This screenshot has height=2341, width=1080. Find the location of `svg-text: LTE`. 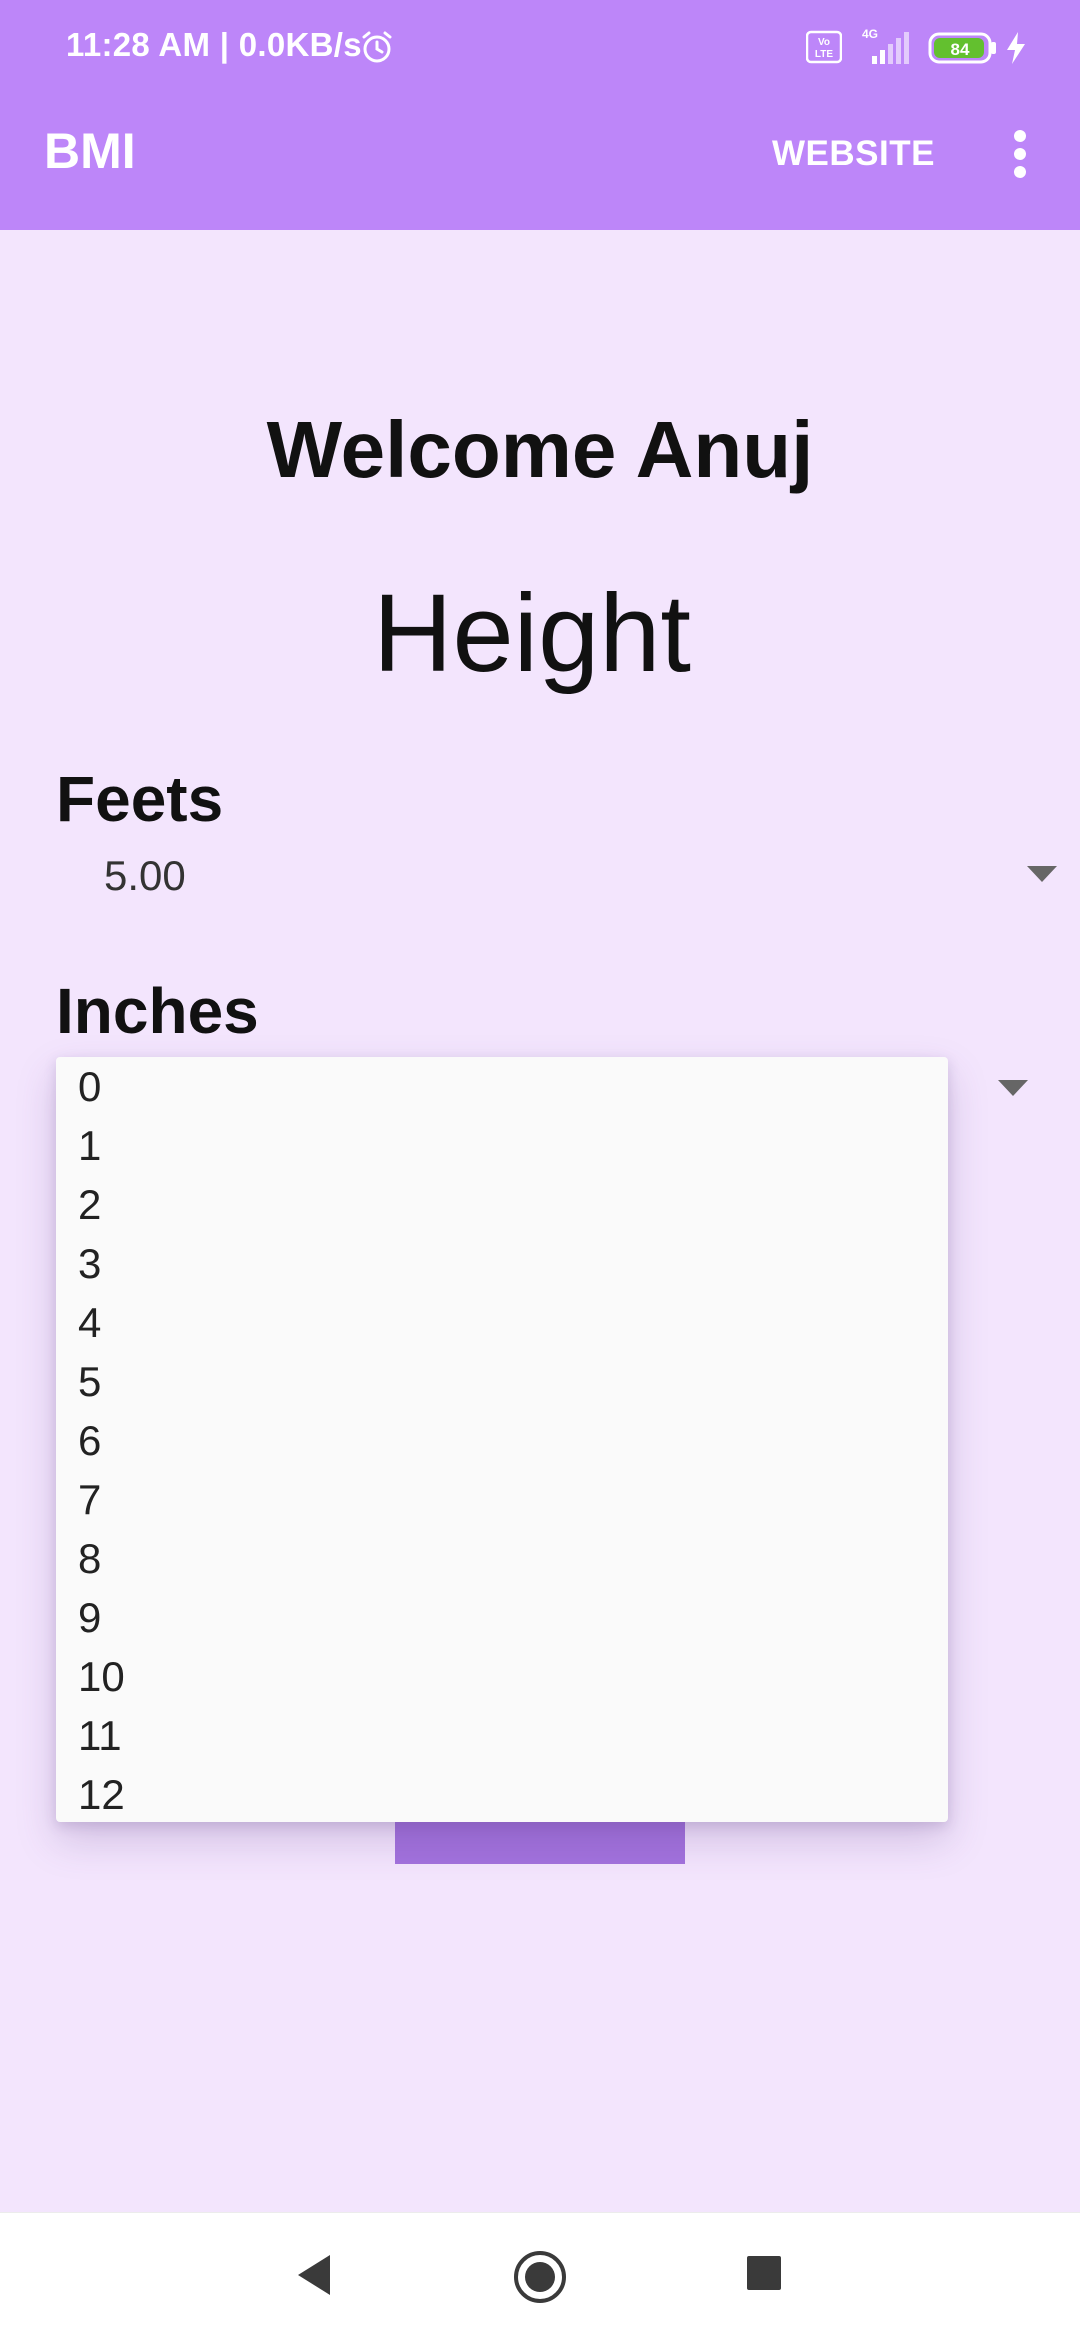

svg-text: LTE is located at coordinates (824, 54).